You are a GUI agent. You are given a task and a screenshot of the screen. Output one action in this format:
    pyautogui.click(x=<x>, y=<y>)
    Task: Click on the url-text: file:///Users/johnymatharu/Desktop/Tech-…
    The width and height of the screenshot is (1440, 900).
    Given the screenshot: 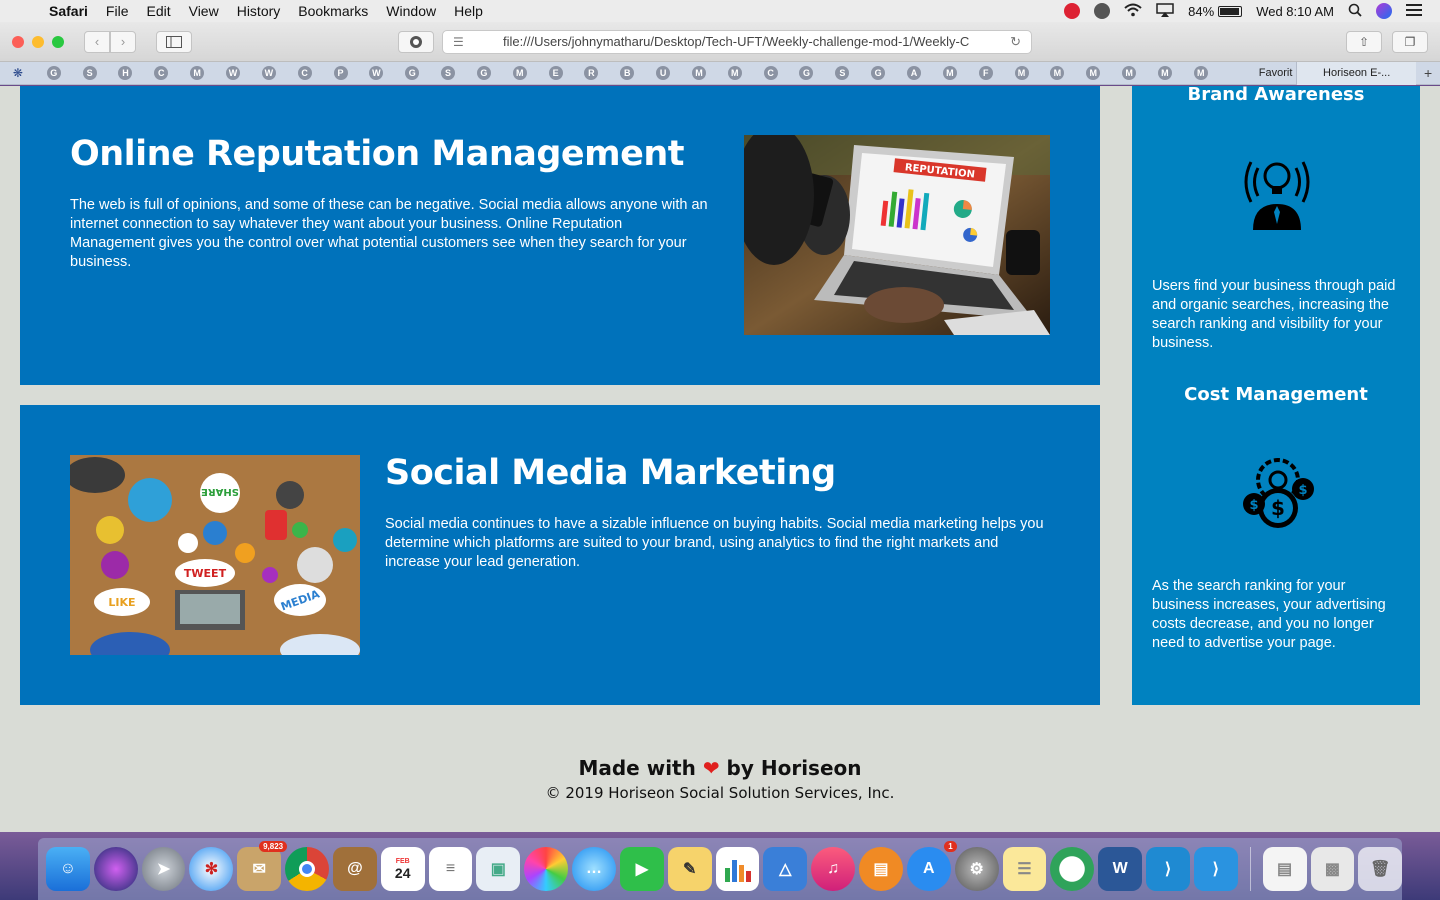 What is the action you would take?
    pyautogui.click(x=756, y=41)
    